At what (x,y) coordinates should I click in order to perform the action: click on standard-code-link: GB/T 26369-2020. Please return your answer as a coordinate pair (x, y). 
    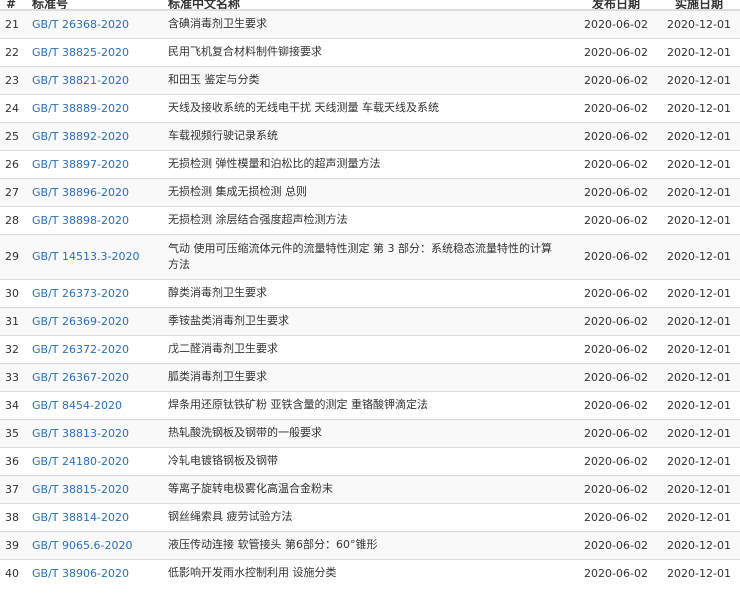
    Looking at the image, I should click on (80, 321).